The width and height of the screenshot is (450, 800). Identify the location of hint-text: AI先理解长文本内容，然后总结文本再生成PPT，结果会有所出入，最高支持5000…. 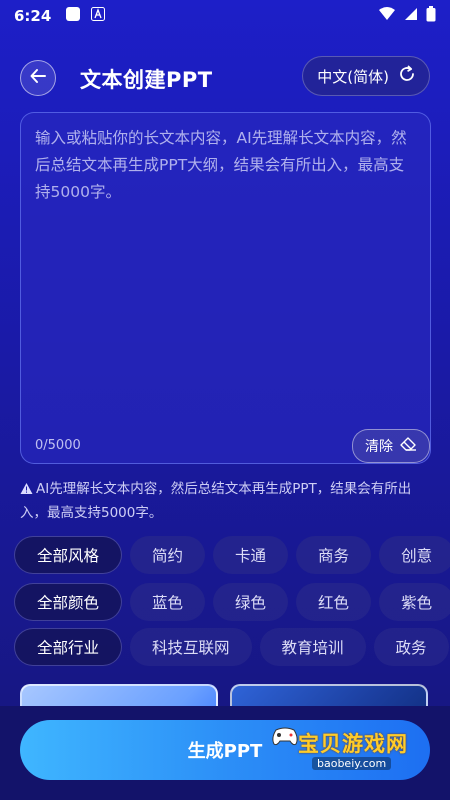
(216, 501).